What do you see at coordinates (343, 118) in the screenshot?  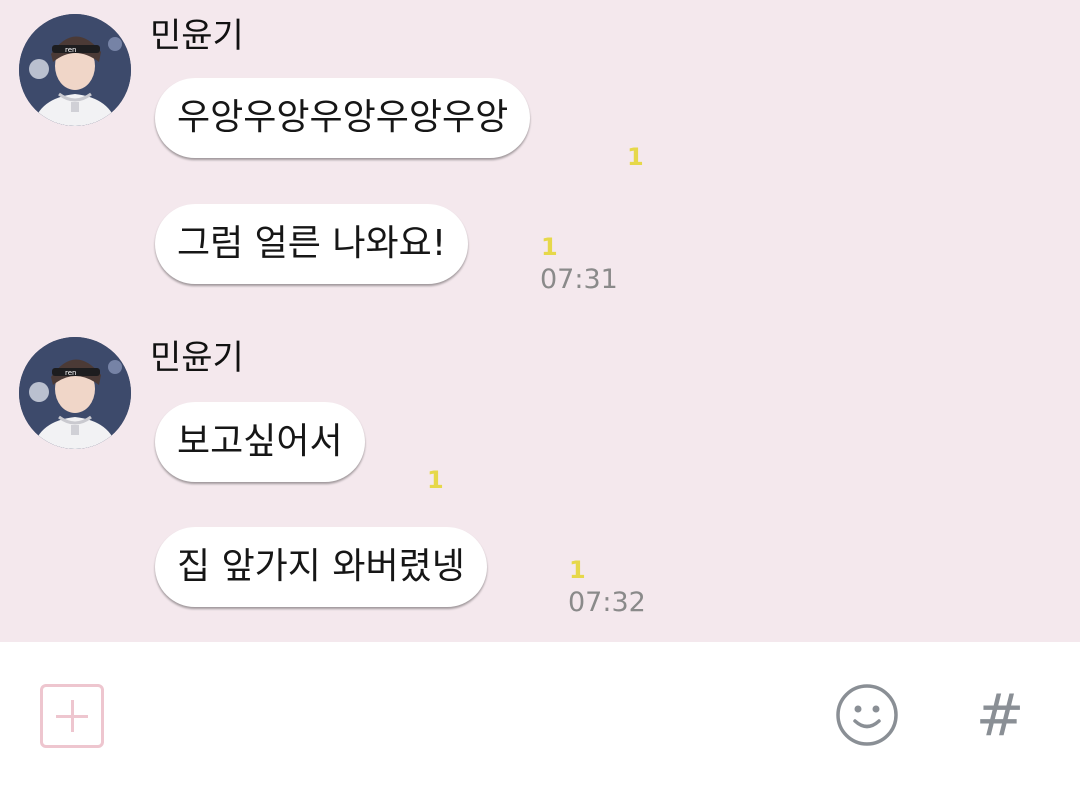 I see `message-bubble: 우앙우앙우앙우앙우앙` at bounding box center [343, 118].